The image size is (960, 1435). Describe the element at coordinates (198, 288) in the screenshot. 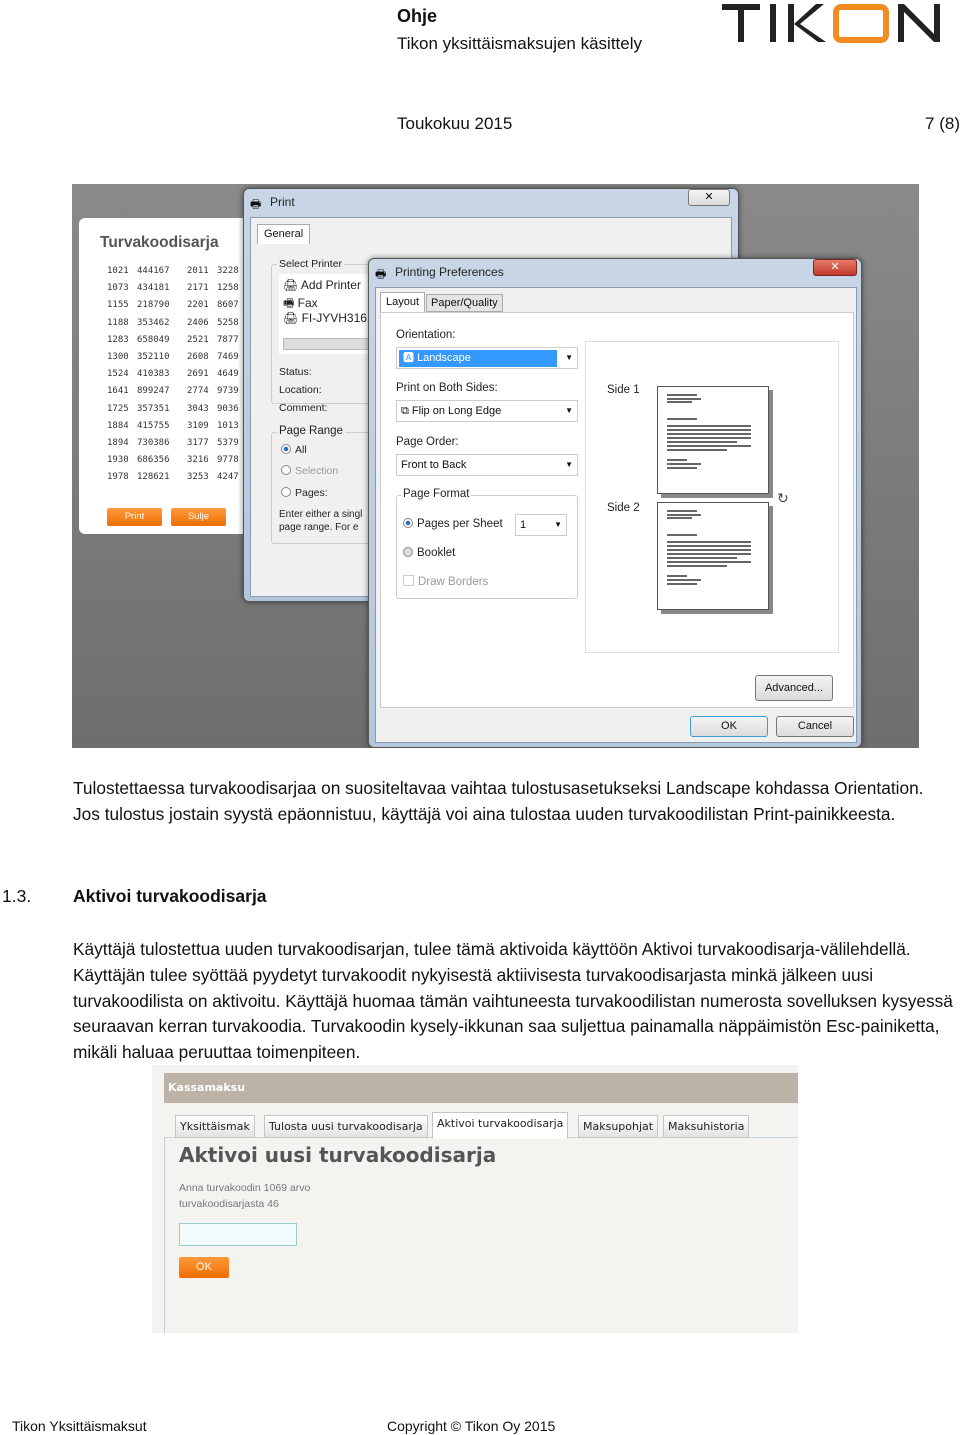

I see `code-cell: 2171` at that location.